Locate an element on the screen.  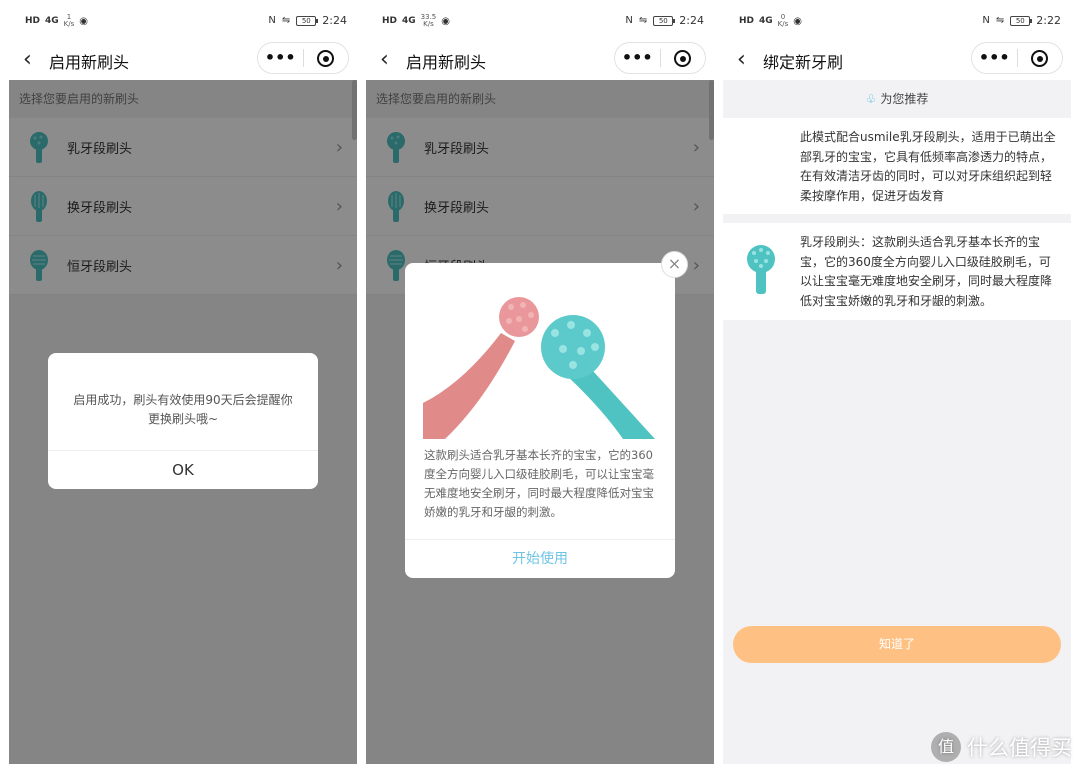
brush-head-icon is located at coordinates (761, 269).